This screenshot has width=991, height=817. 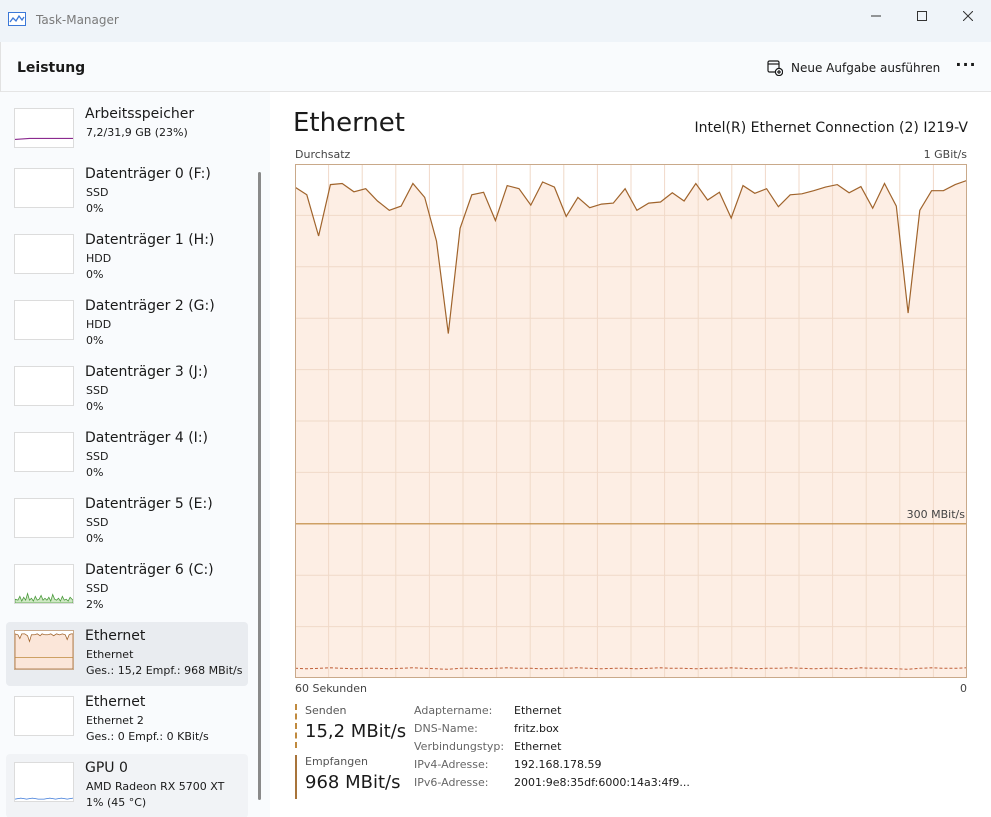 I want to click on sidebar-item-disk-4: Datenträger 4 (I:) SSD 0%, so click(x=127, y=456).